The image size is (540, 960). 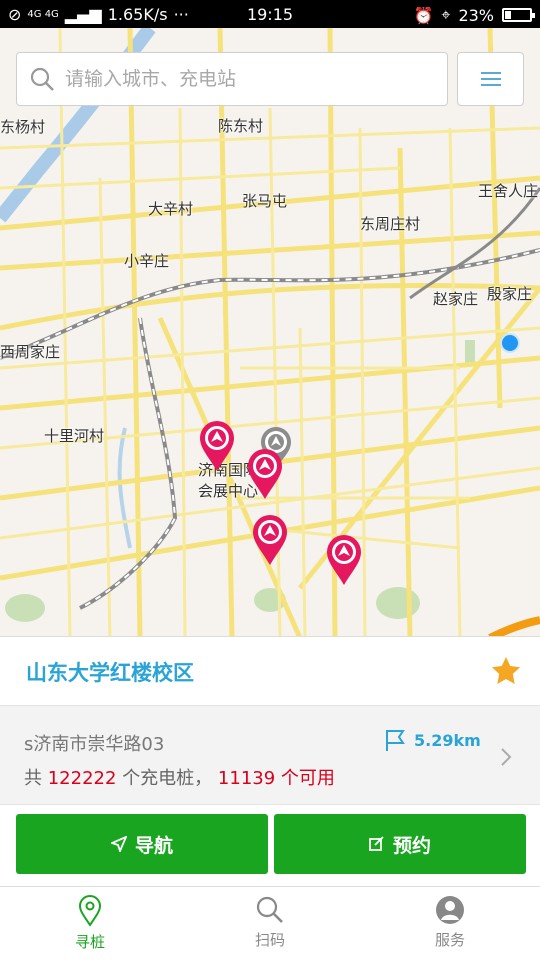 What do you see at coordinates (307, 778) in the screenshot?
I see `count-suffix: 个可用` at bounding box center [307, 778].